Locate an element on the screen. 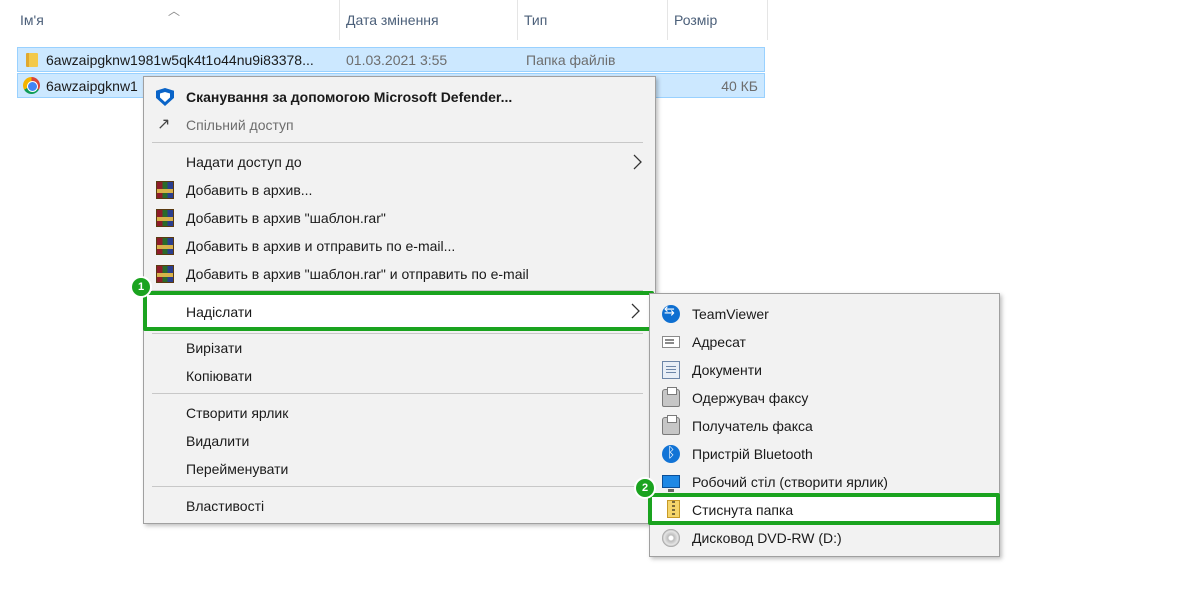 The height and width of the screenshot is (608, 1197). menu-item-add-to-template-rar: Добавить в архив "шаблон.rar" is located at coordinates (399, 218).